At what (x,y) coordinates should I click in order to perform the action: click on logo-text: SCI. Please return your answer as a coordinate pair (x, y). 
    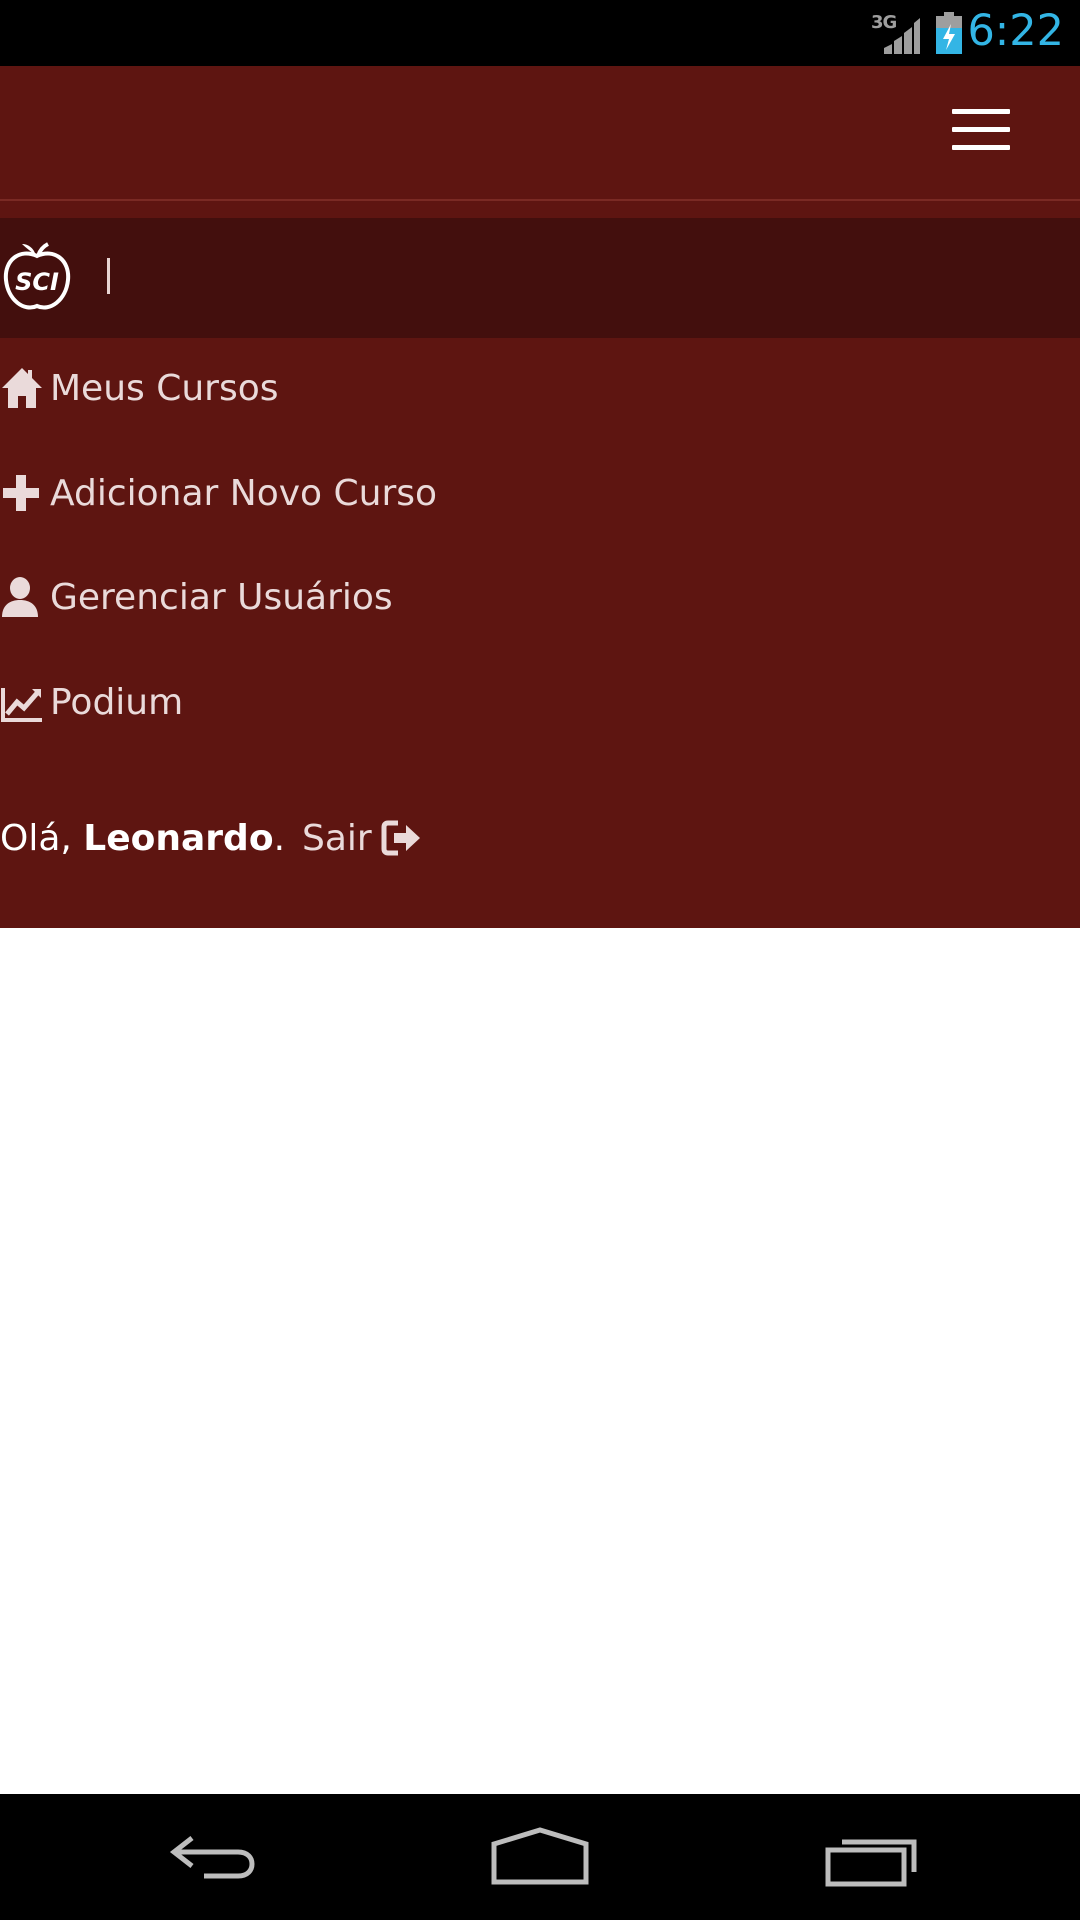
    Looking at the image, I should click on (37, 282).